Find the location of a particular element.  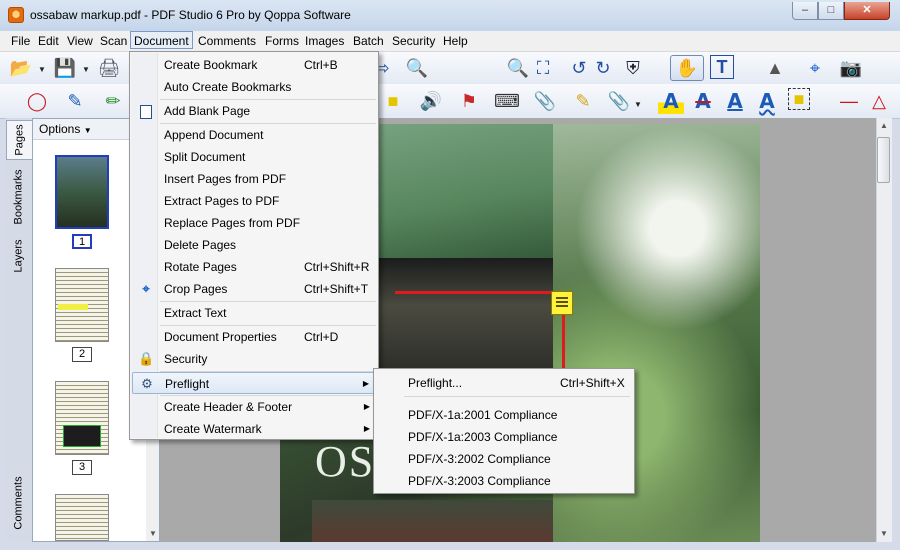

close-button: ✕ is located at coordinates (867, 11).